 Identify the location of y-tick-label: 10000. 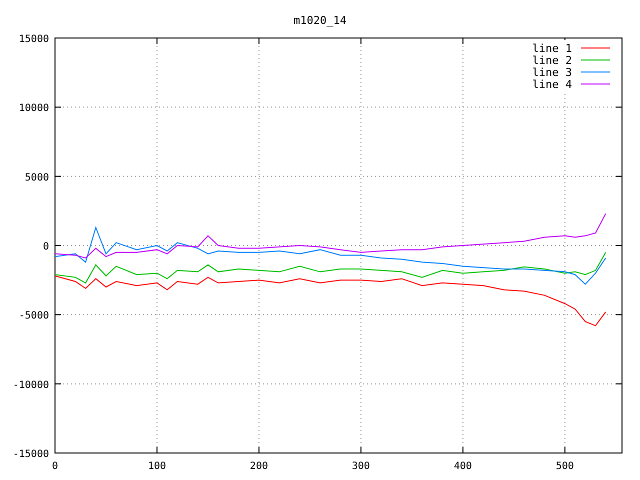
(33, 108).